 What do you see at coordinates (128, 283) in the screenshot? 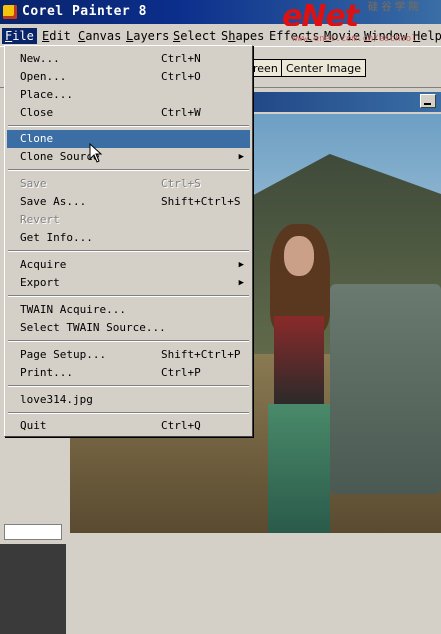
I see `menu-item-export: Export ▶` at bounding box center [128, 283].